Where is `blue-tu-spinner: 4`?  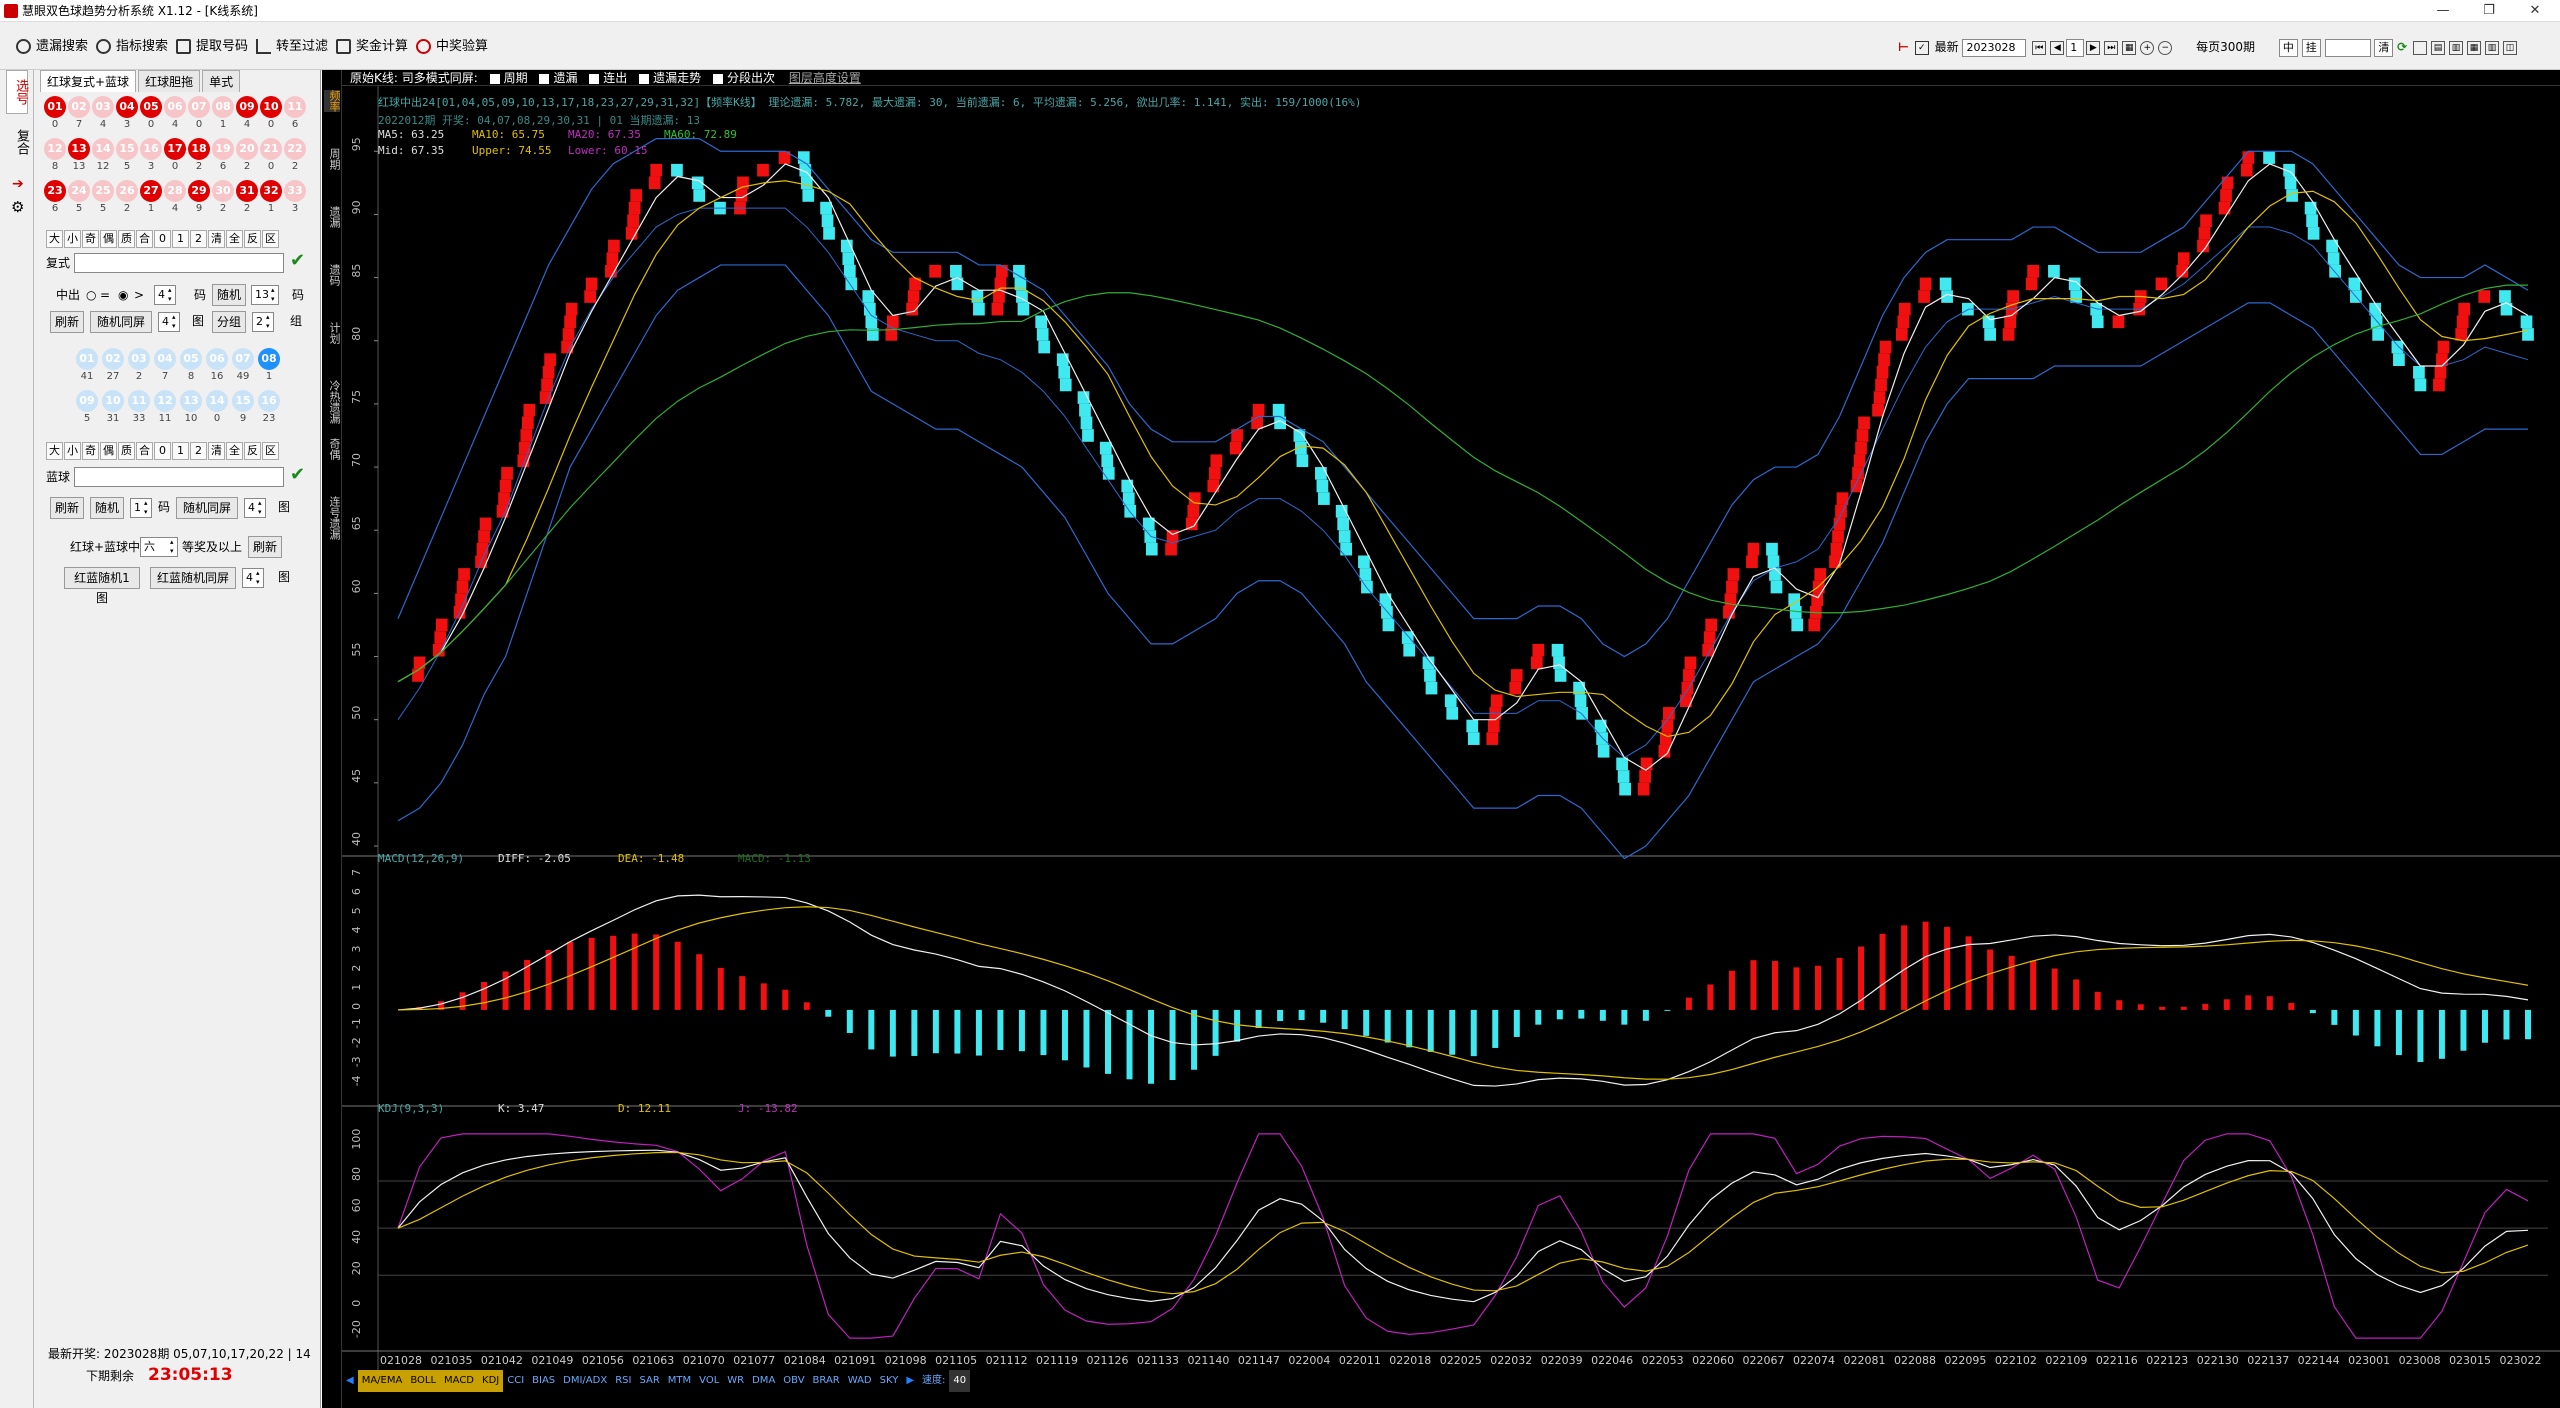
blue-tu-spinner: 4 is located at coordinates (255, 508).